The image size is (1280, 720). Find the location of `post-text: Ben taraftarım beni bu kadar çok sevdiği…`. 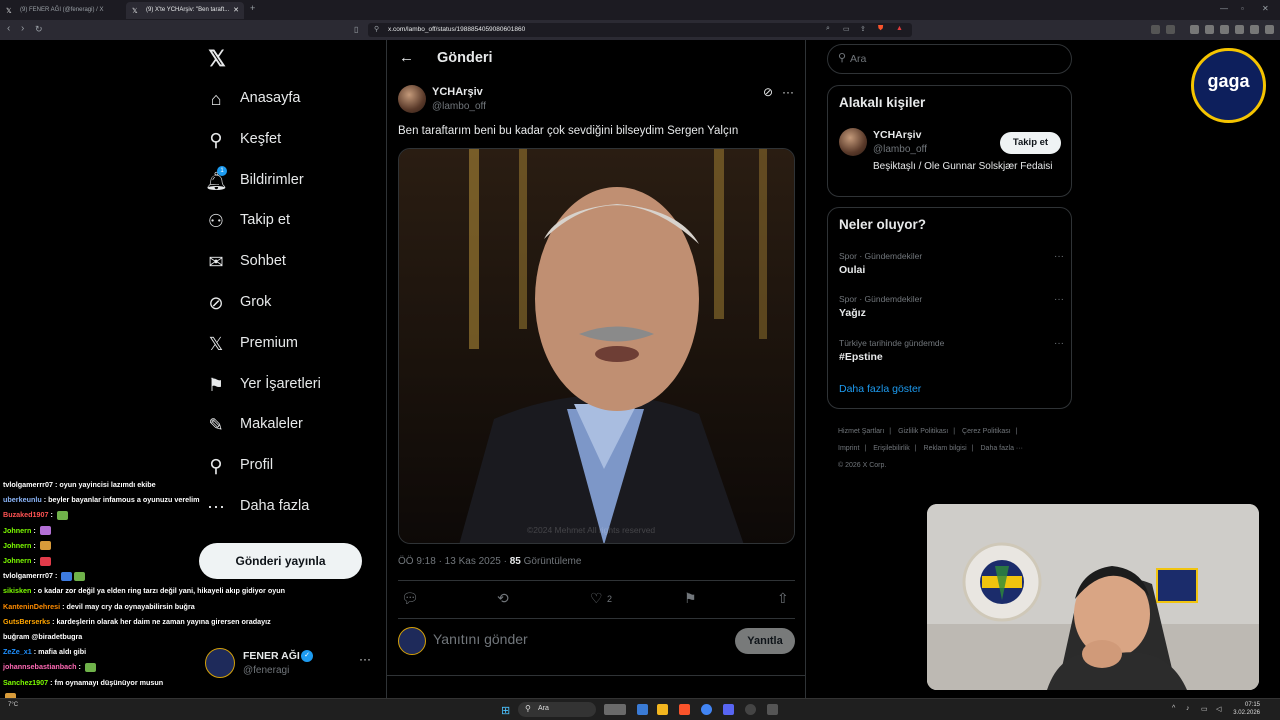

post-text: Ben taraftarım beni bu kadar çok sevdiği… is located at coordinates (568, 131).